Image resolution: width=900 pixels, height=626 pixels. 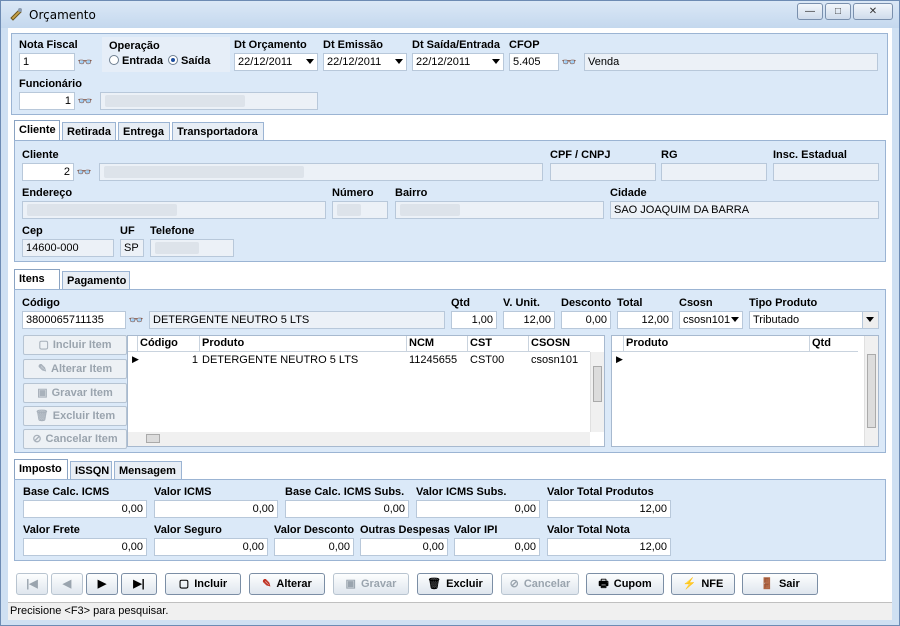 What do you see at coordinates (174, 210) in the screenshot?
I see `endereco-field` at bounding box center [174, 210].